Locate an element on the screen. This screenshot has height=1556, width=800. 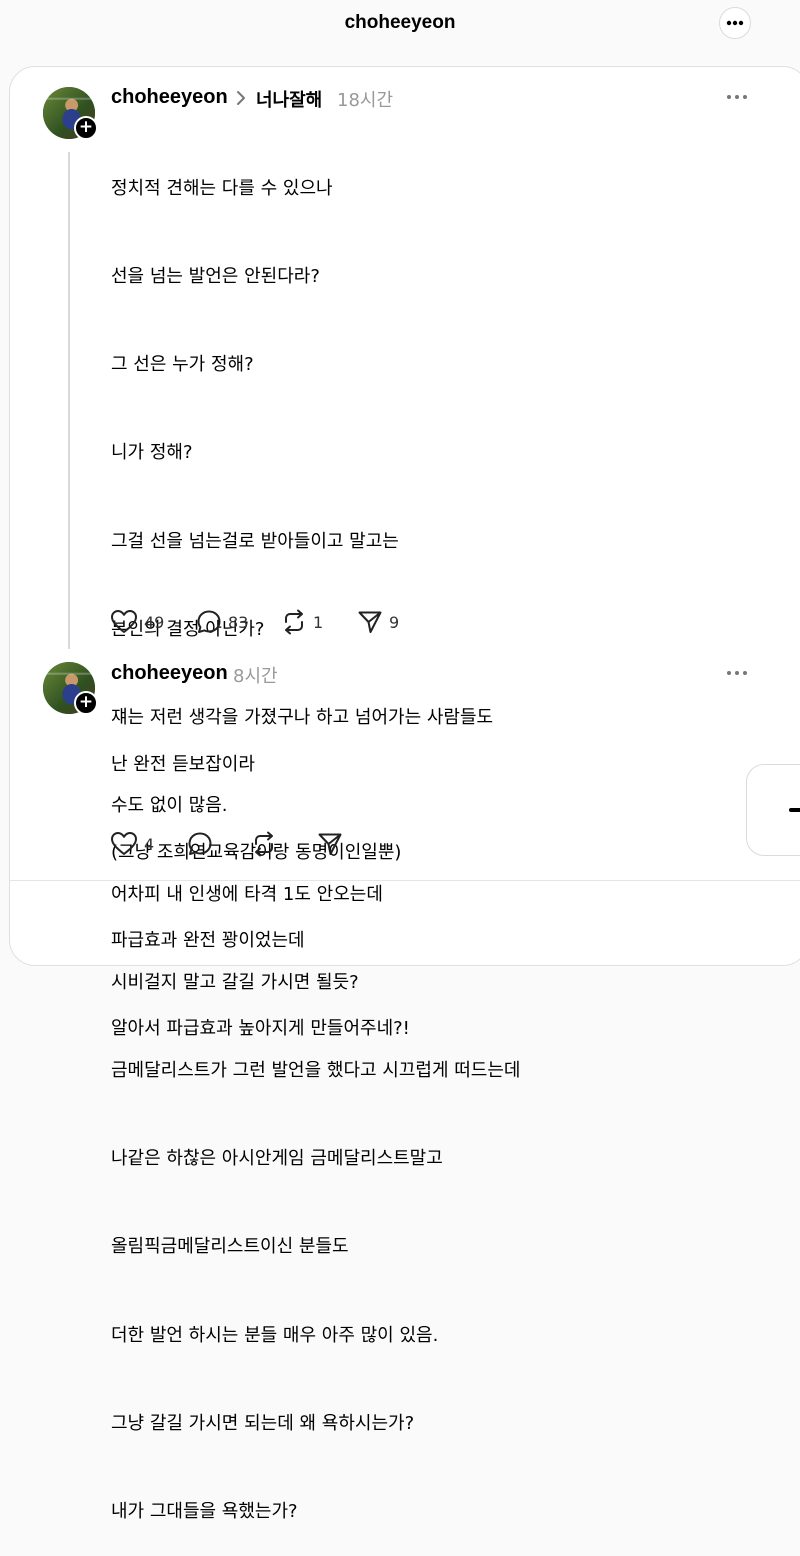
repost-button: 1 is located at coordinates (302, 622).